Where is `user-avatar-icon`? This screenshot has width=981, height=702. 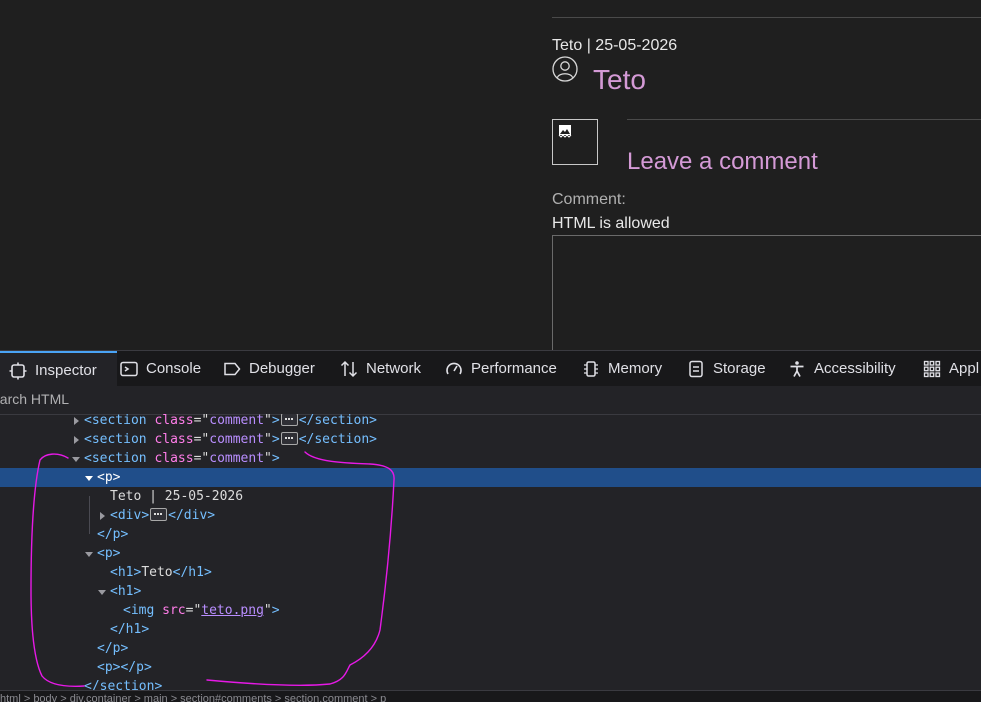
user-avatar-icon is located at coordinates (565, 69).